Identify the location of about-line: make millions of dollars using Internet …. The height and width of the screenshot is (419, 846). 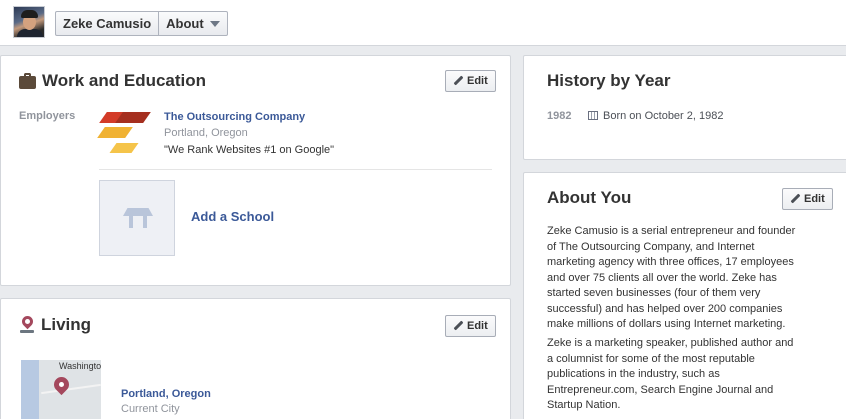
(666, 324).